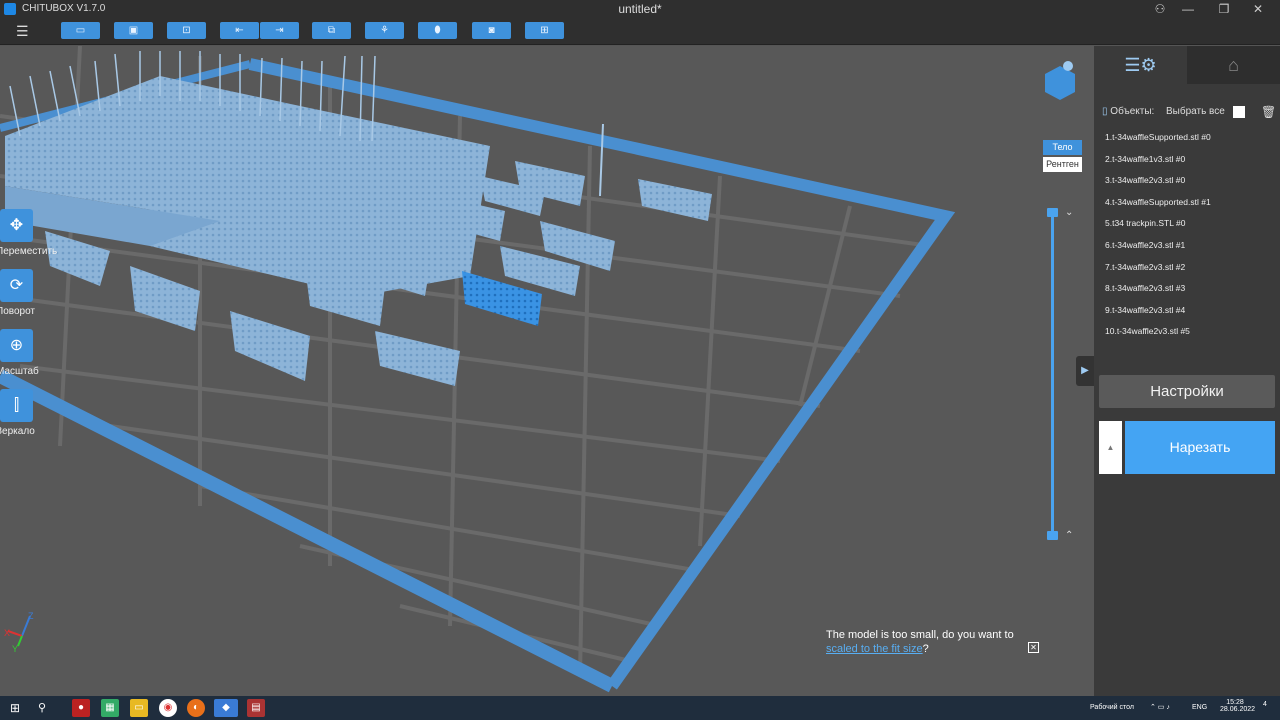  I want to click on scale-icon: ⊕, so click(16, 345).